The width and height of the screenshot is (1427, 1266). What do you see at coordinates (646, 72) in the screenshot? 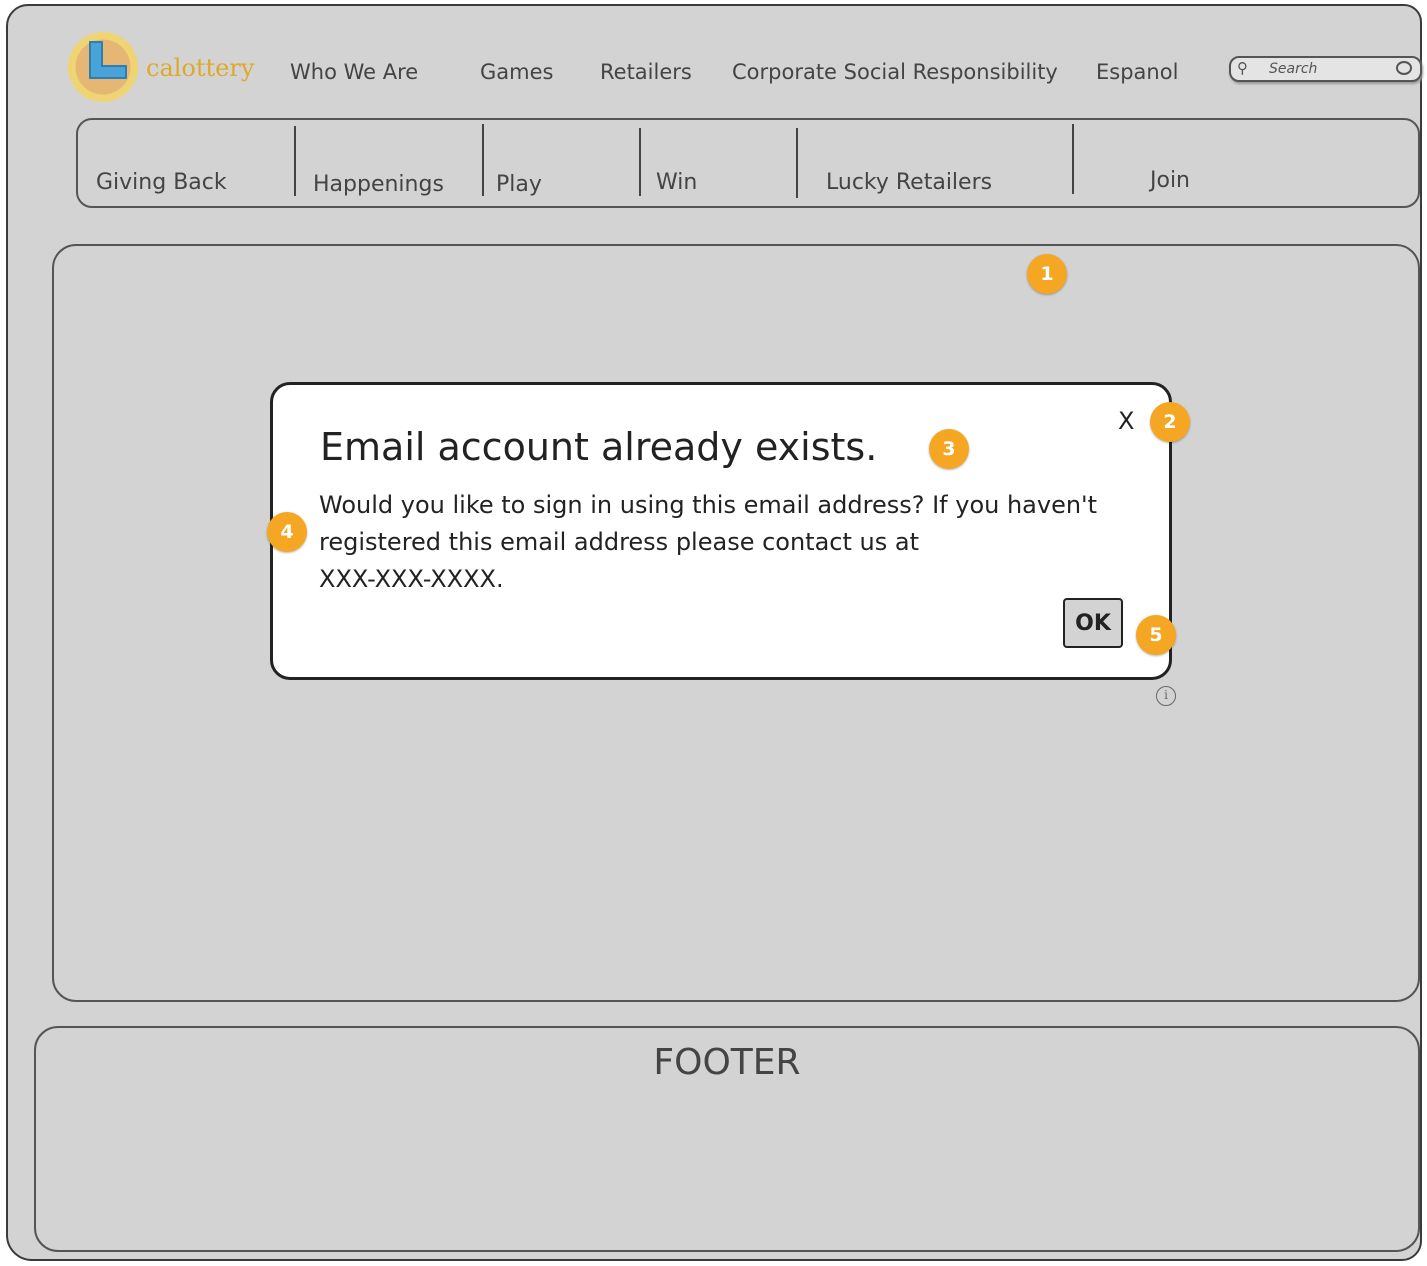
I see `nav-retailers: Retailers` at bounding box center [646, 72].